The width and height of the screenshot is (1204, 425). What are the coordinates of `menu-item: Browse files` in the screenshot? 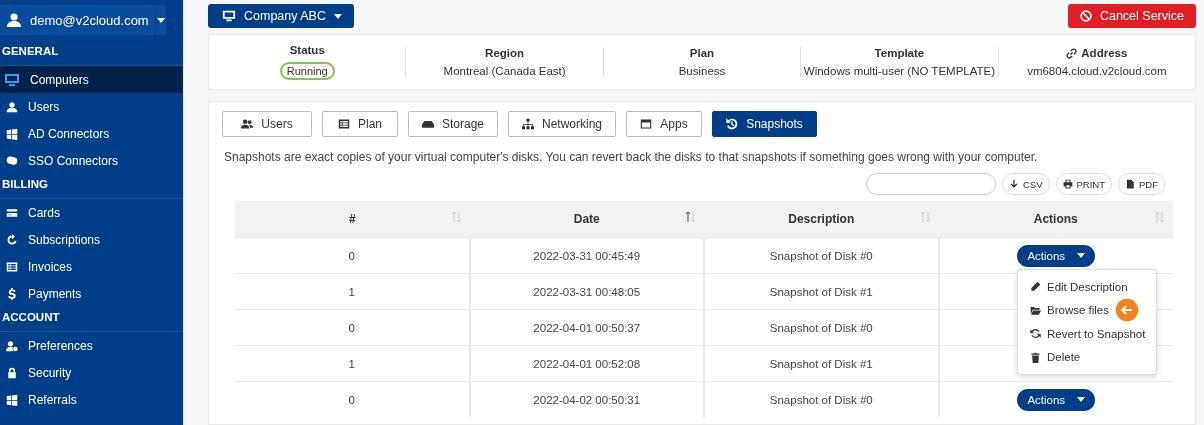 It's located at (1087, 310).